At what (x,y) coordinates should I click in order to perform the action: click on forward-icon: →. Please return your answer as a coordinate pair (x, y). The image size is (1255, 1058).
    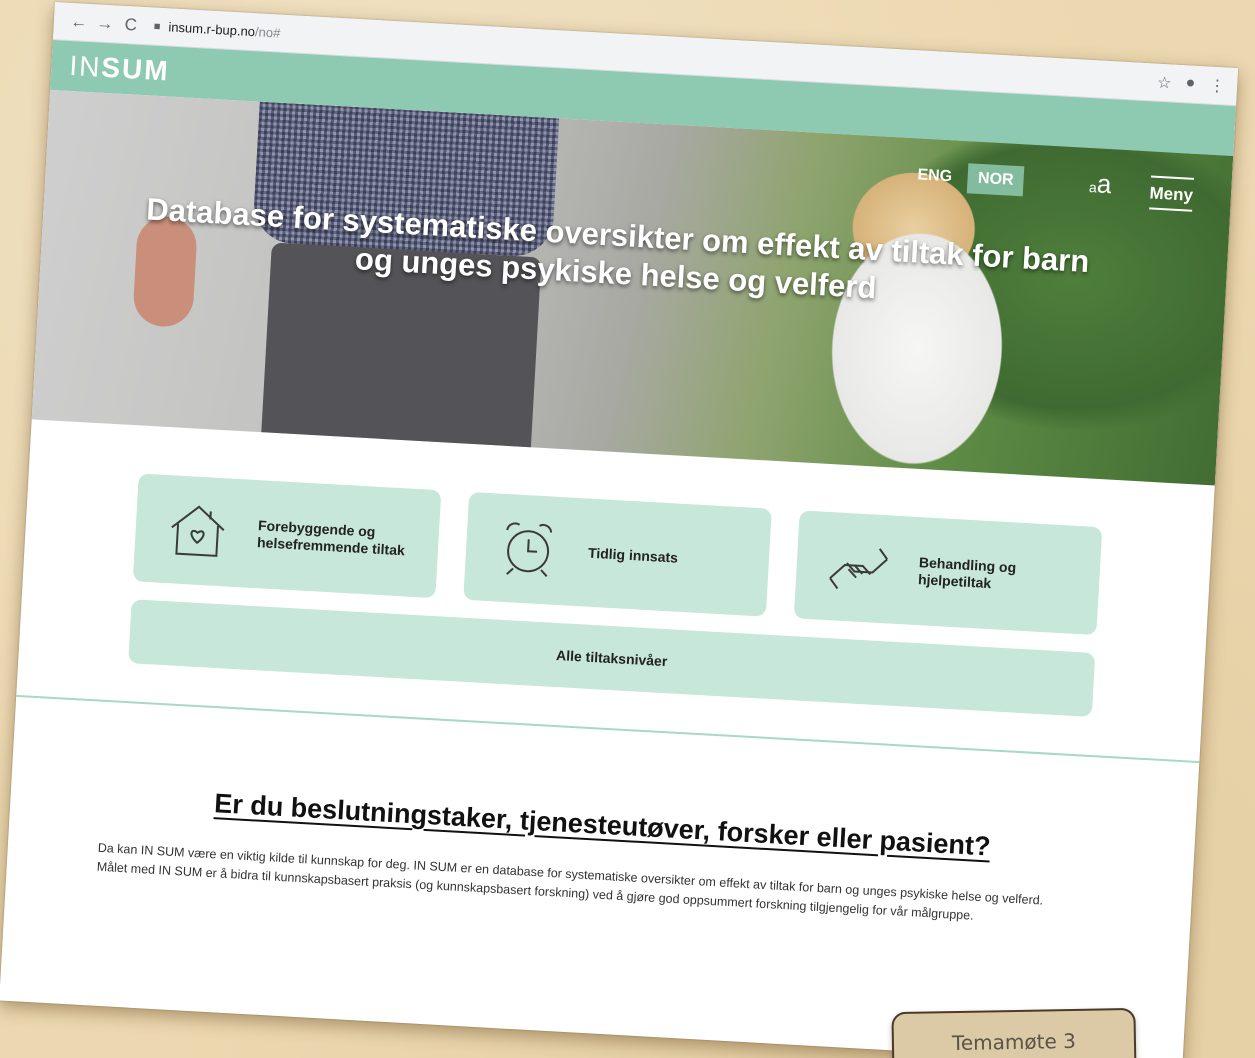
    Looking at the image, I should click on (104, 23).